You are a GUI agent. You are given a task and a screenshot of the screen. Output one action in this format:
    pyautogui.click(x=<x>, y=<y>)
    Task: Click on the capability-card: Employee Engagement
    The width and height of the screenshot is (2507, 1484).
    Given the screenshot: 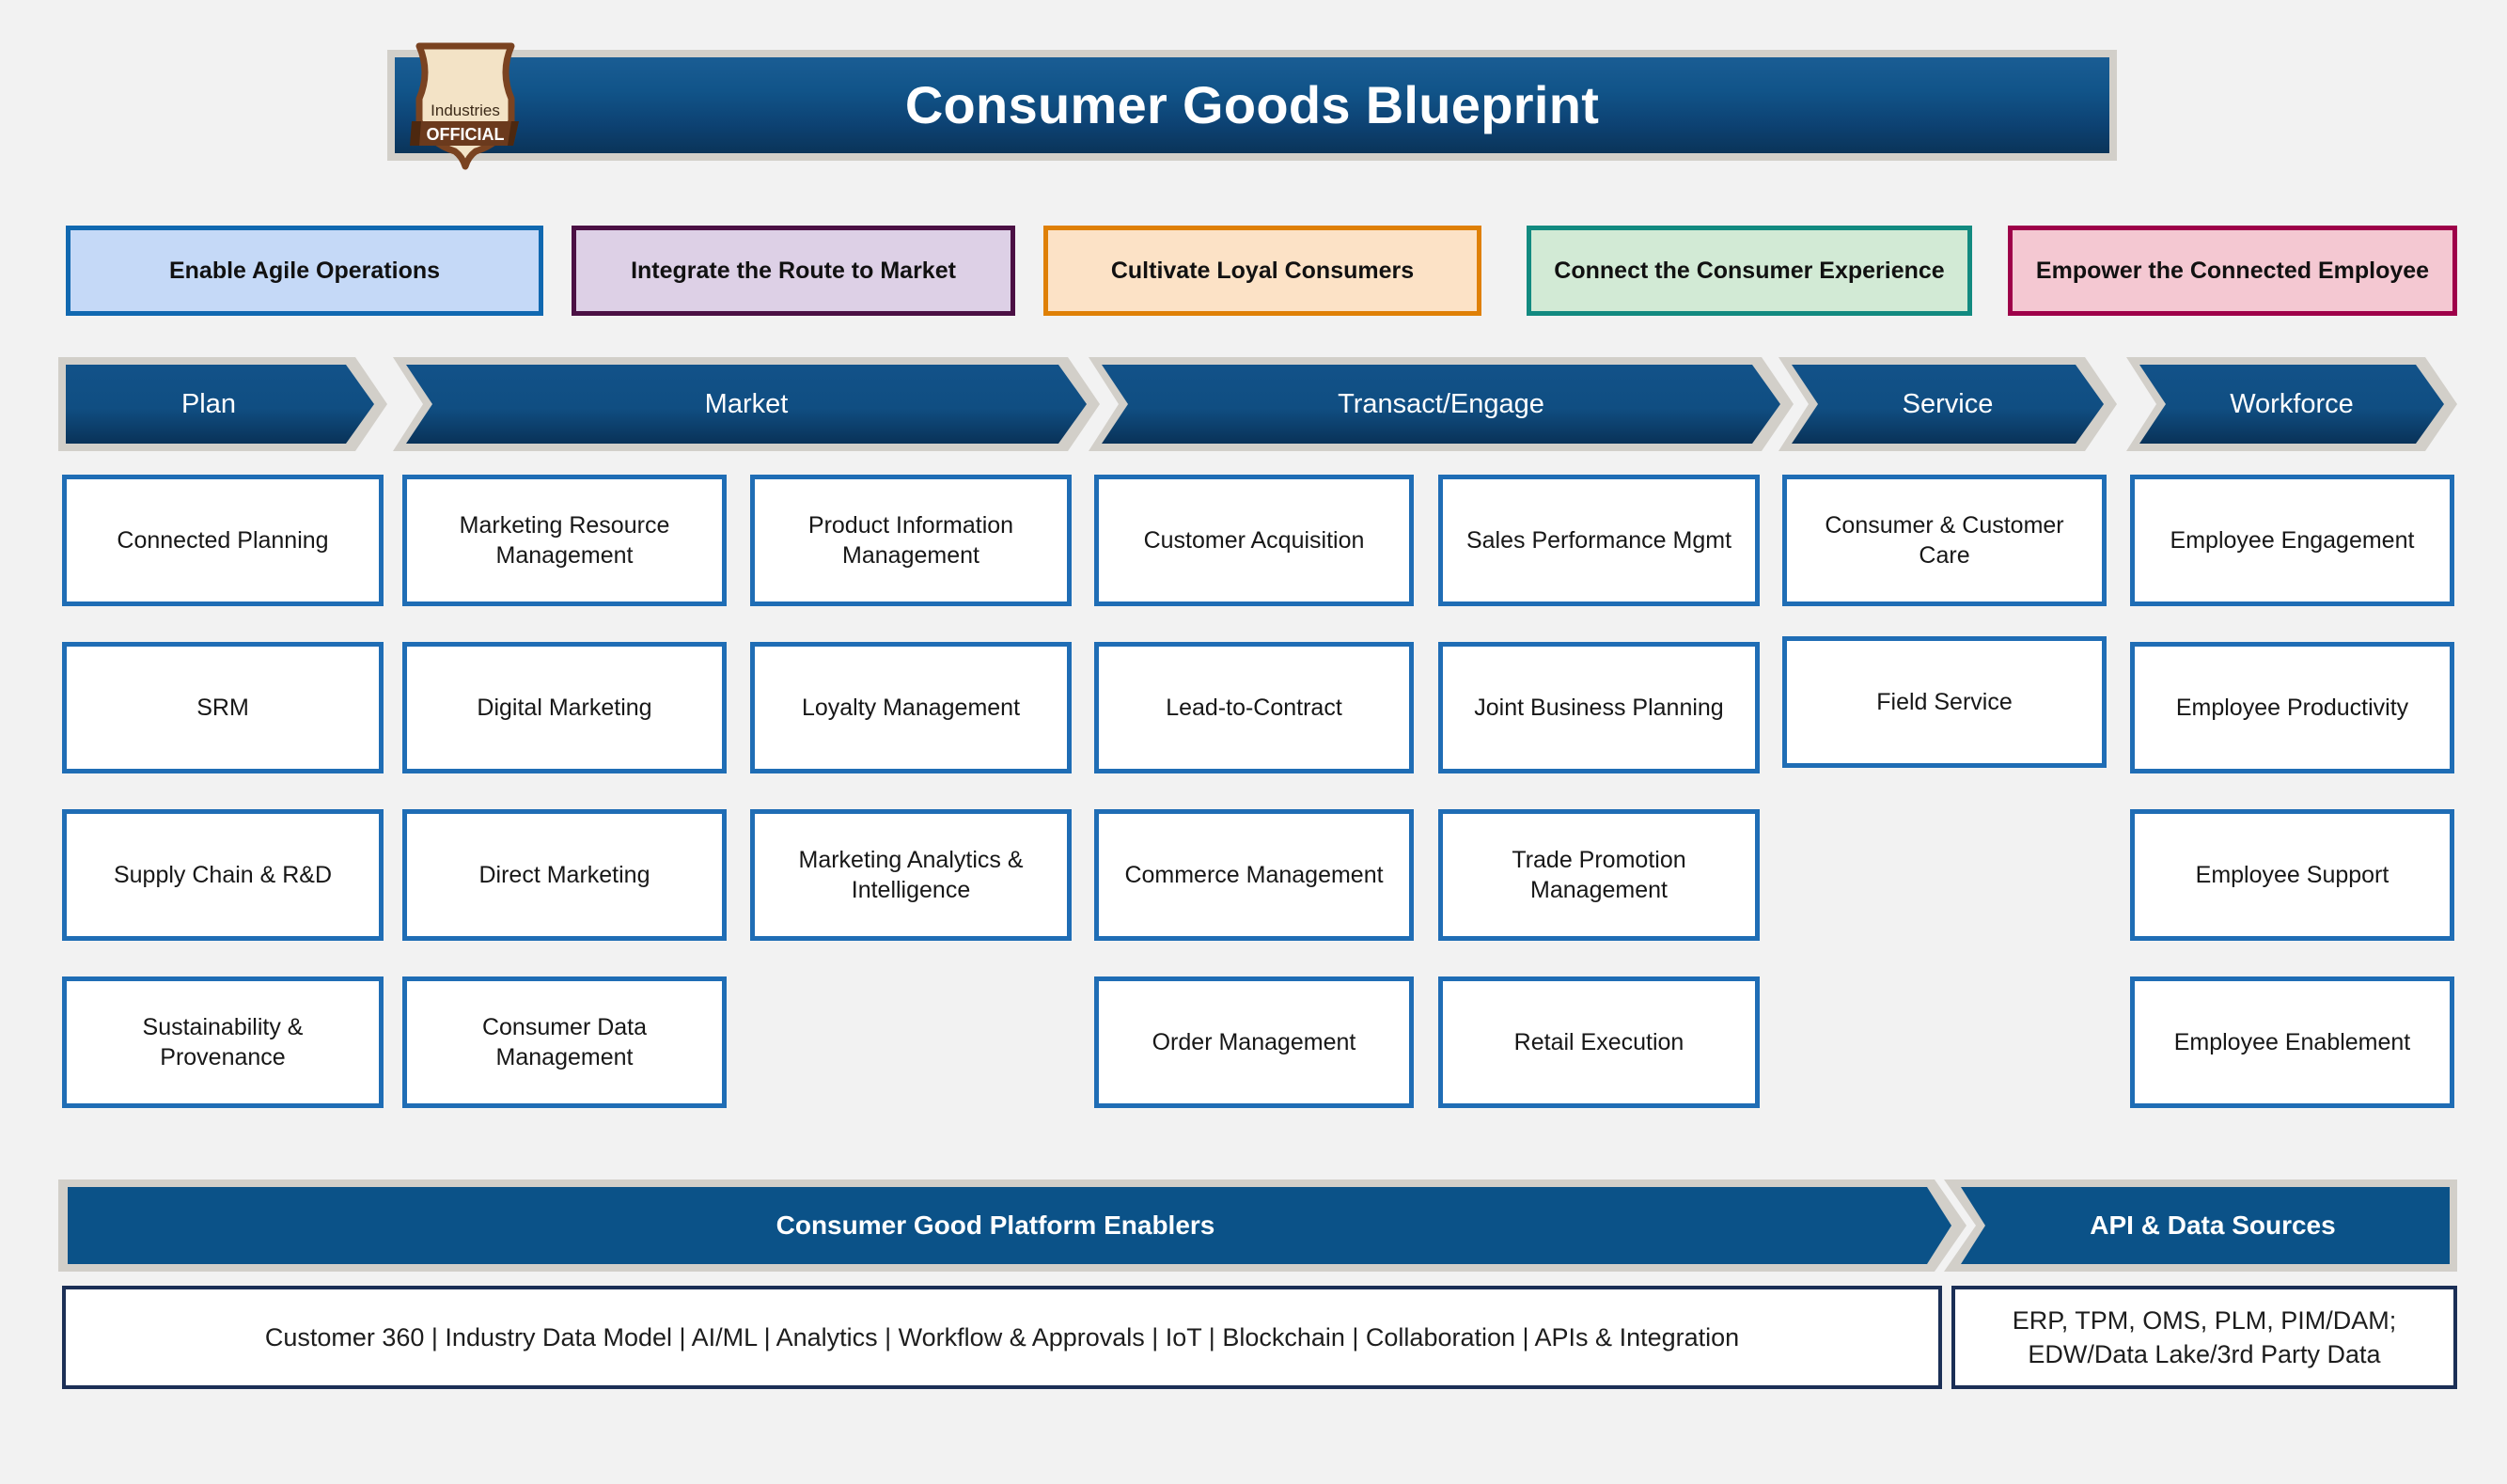 What is the action you would take?
    pyautogui.click(x=2292, y=540)
    